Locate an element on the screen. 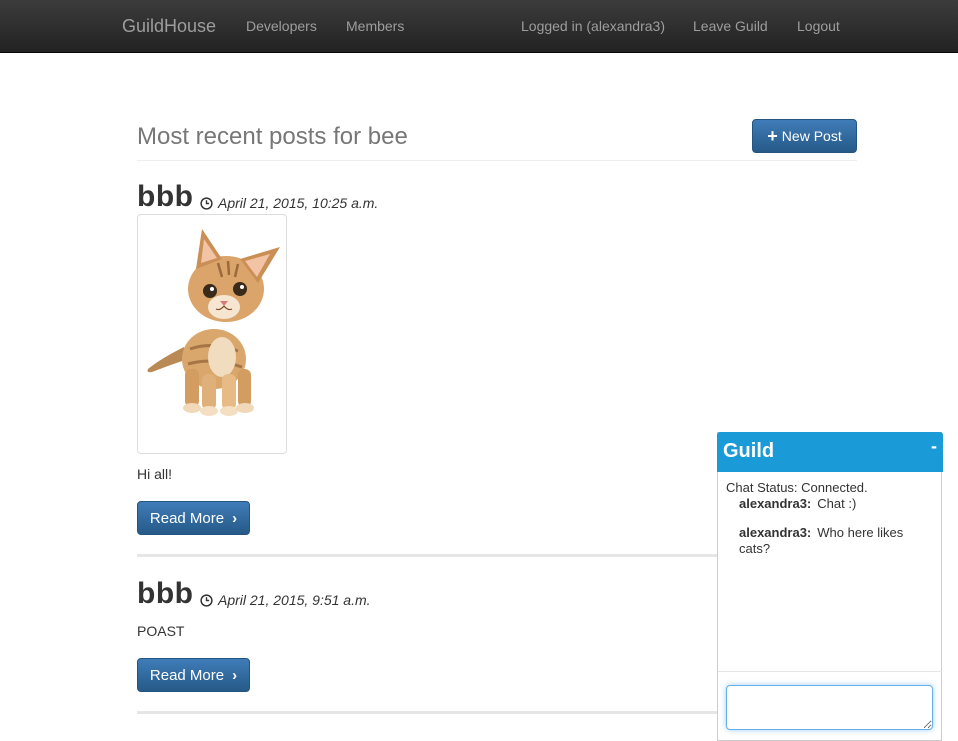 Image resolution: width=958 pixels, height=741 pixels. chat-message: alexandra3: Chat :) is located at coordinates (834, 504).